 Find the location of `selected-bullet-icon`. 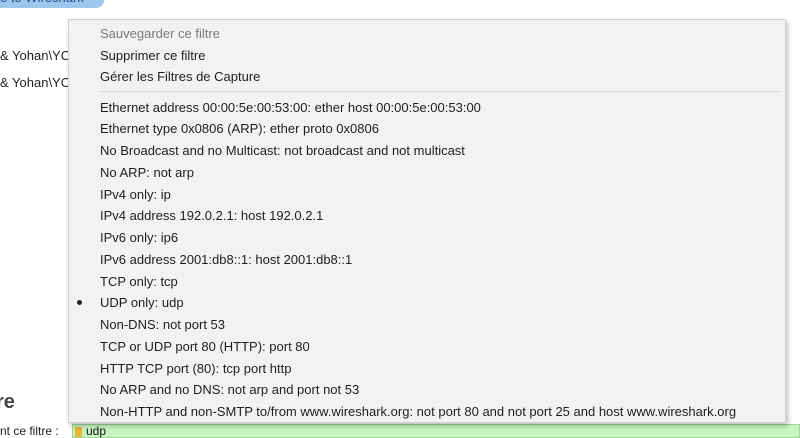

selected-bullet-icon is located at coordinates (79, 302).